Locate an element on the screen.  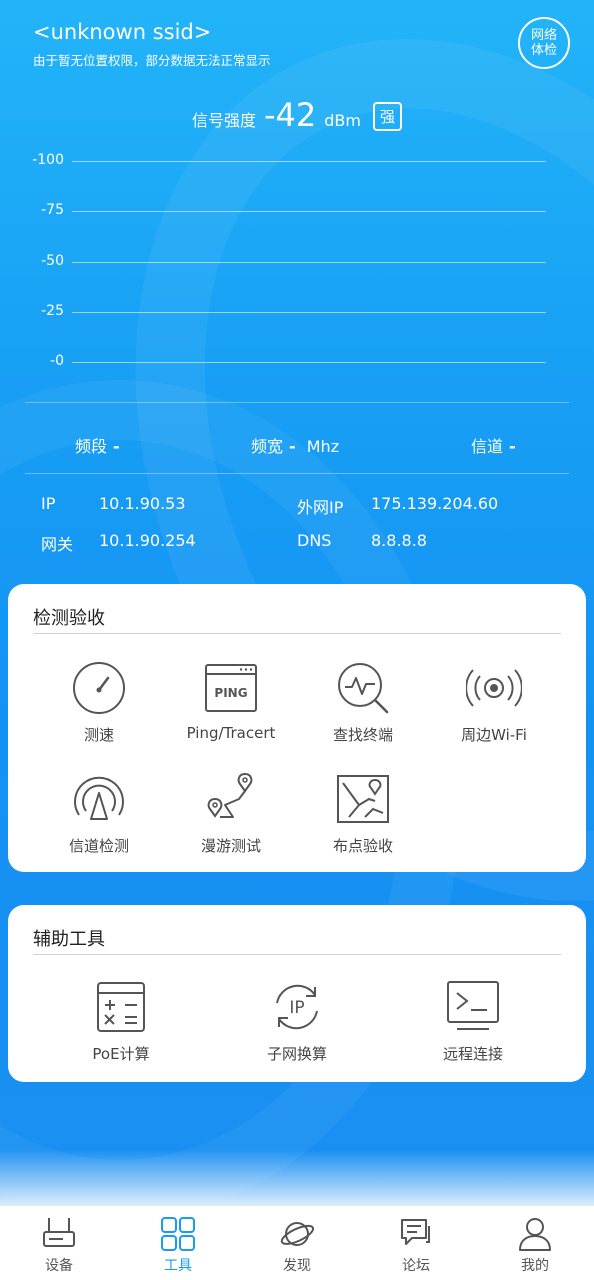
tool-find-terminal: 查找终端 is located at coordinates (363, 702).